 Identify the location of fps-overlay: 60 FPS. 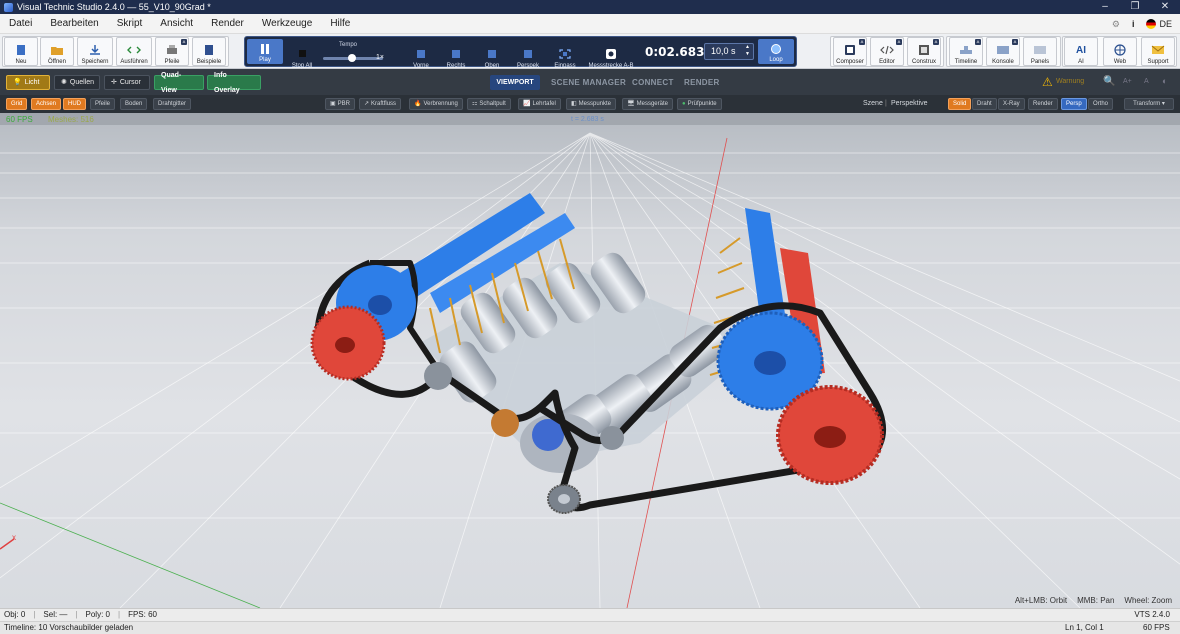
(19, 119).